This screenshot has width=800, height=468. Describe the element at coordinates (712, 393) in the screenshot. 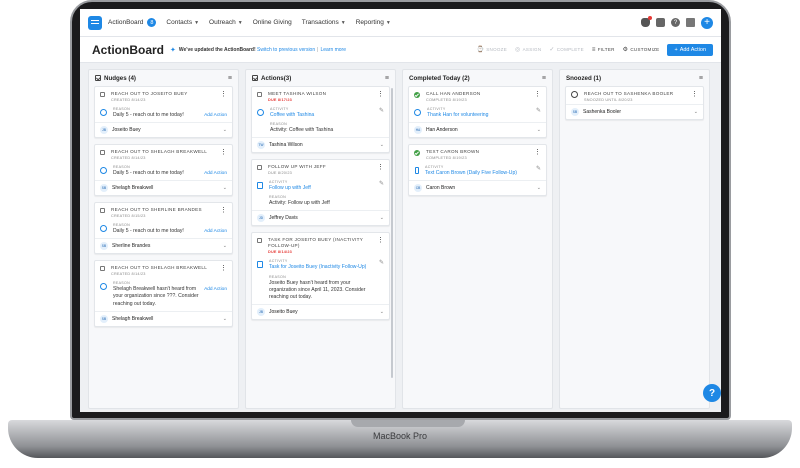

I see `help-button: ?` at that location.